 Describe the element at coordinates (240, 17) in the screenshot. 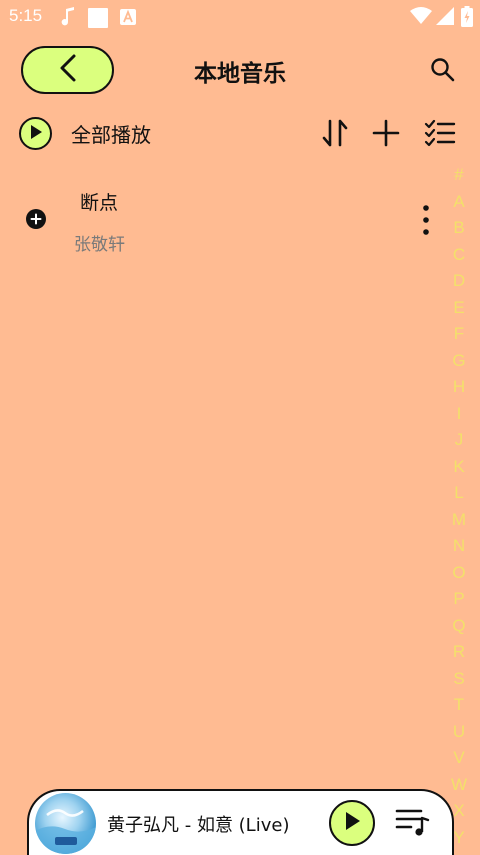

I see `status-bar: 5:15` at that location.